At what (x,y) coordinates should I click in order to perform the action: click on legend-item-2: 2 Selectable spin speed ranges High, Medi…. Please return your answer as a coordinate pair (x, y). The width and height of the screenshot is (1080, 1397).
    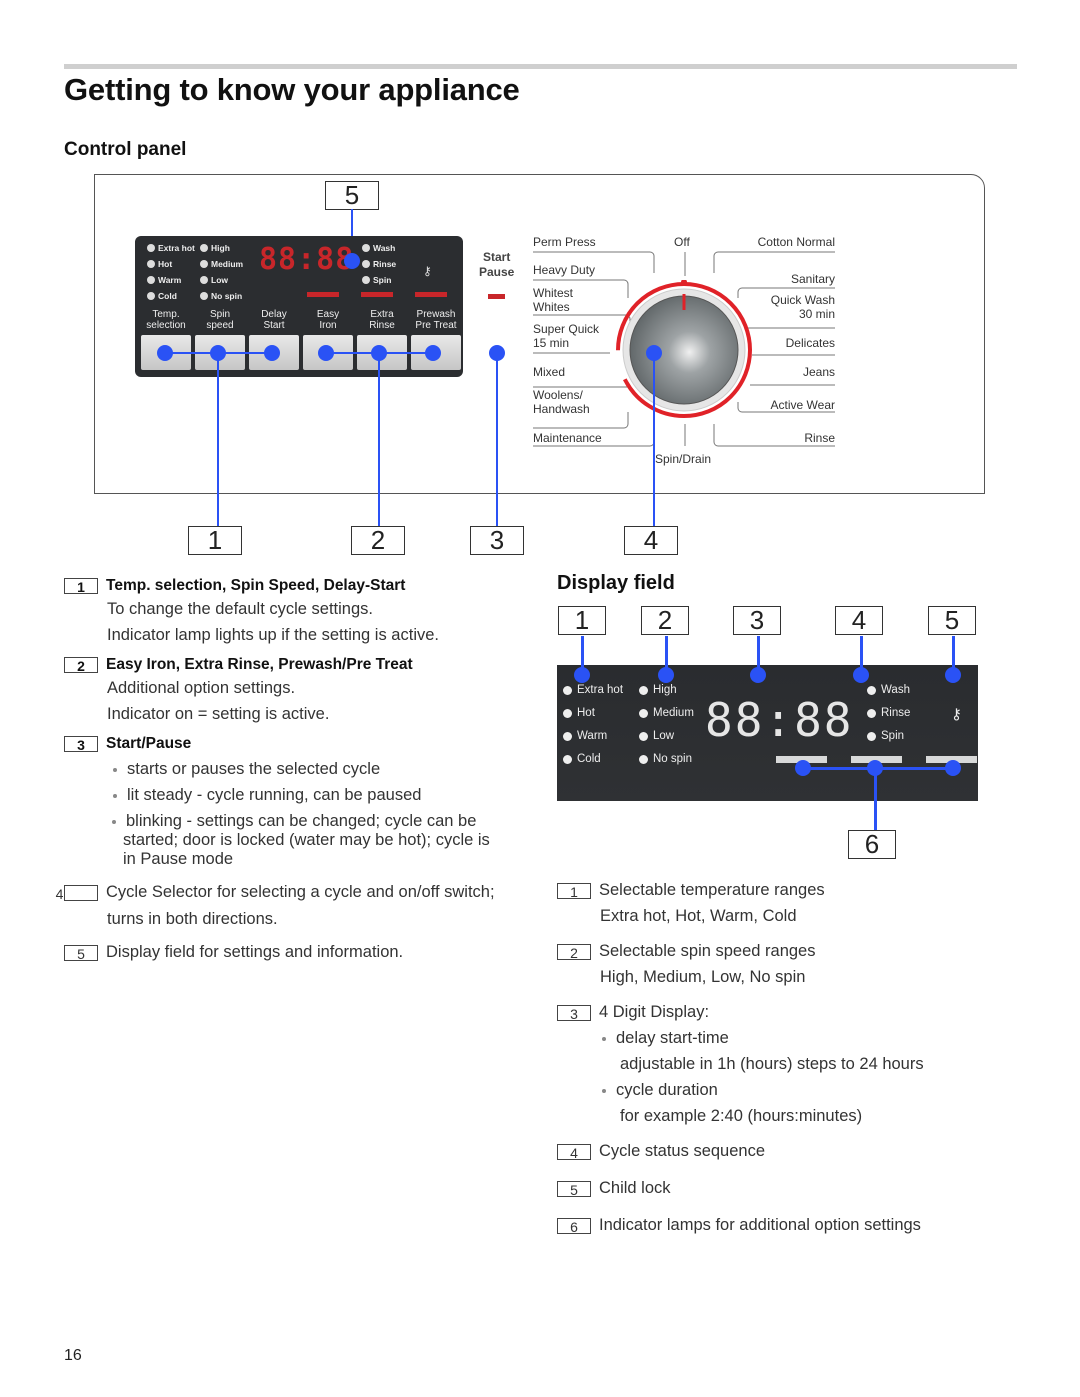
    Looking at the image, I should click on (777, 964).